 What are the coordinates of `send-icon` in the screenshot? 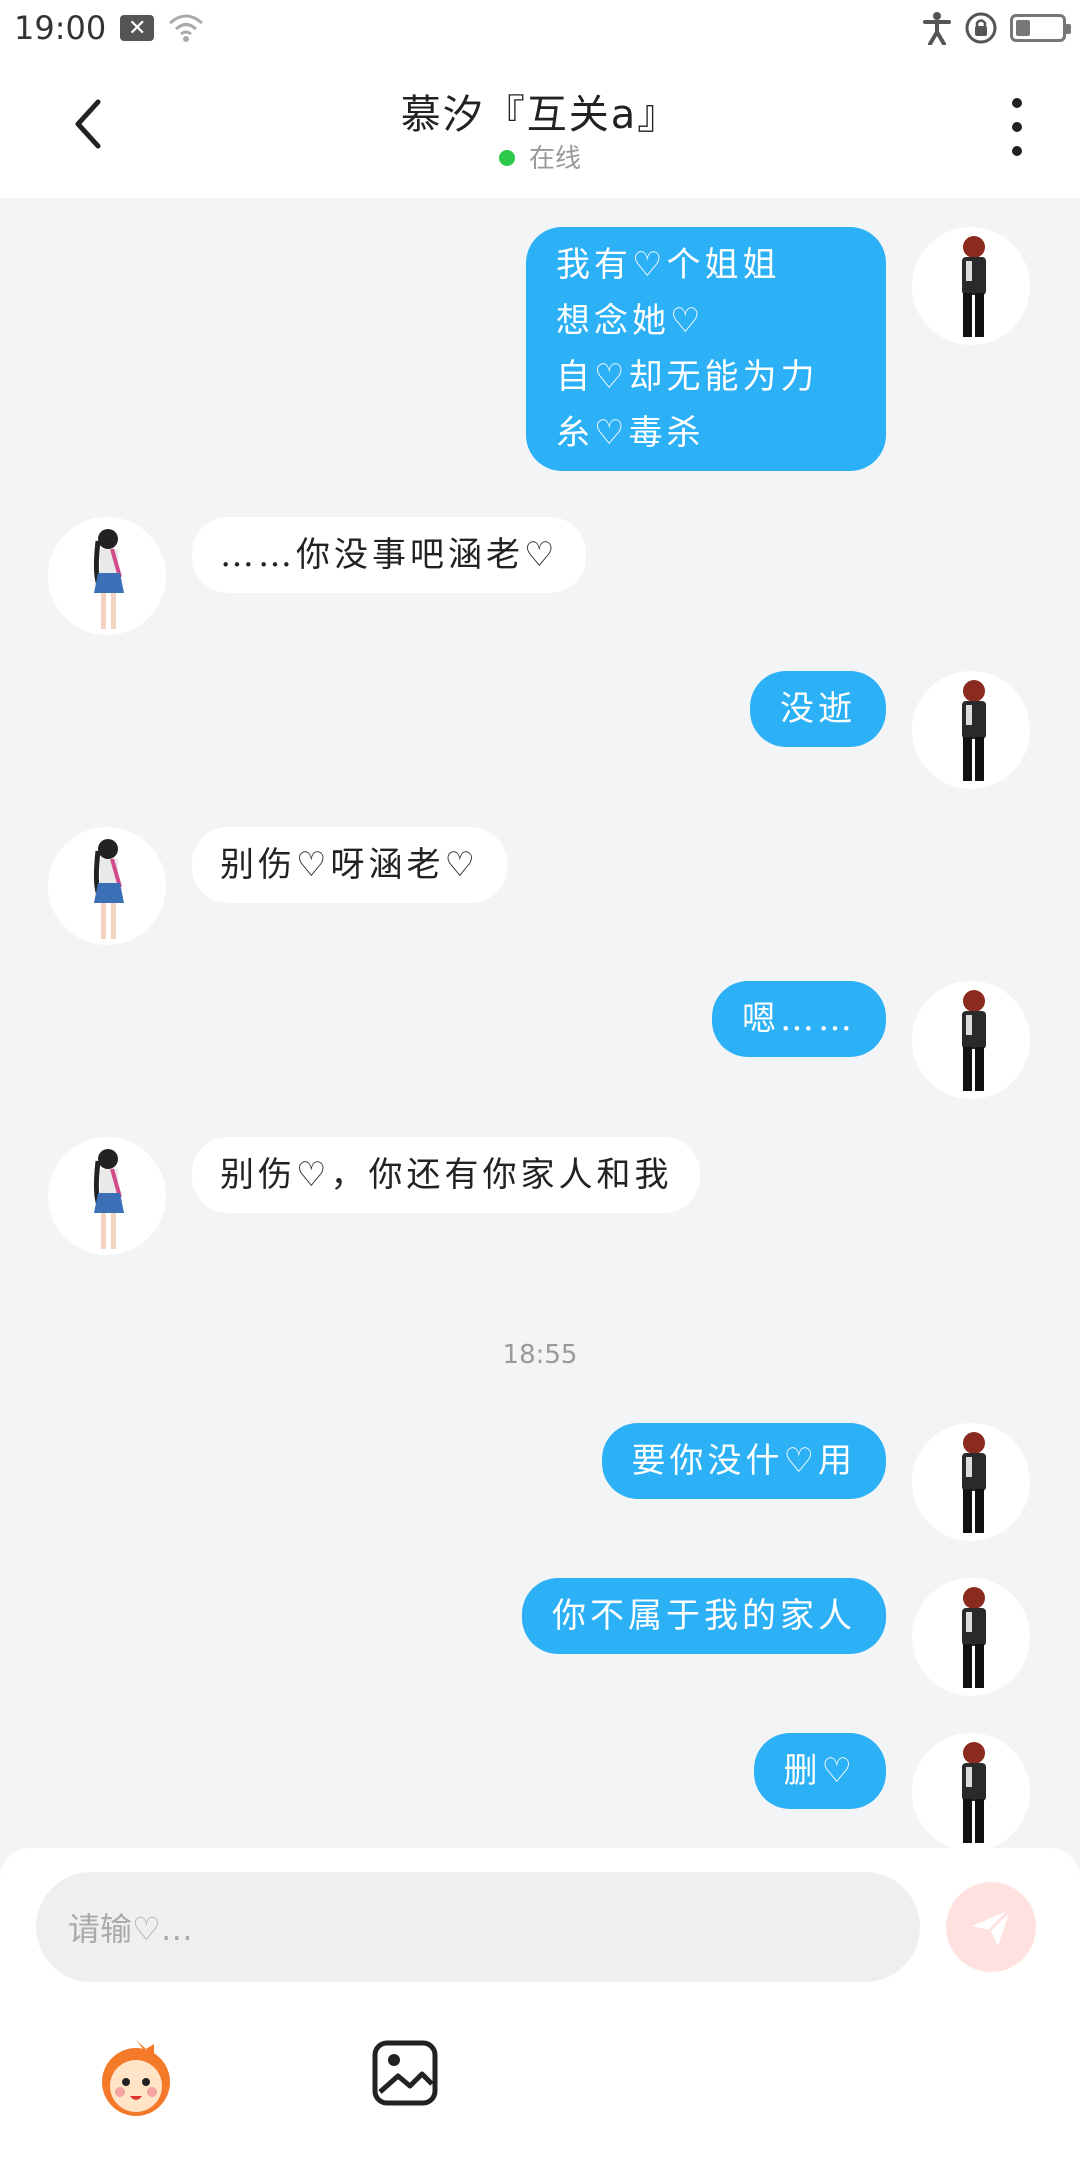 It's located at (992, 1927).